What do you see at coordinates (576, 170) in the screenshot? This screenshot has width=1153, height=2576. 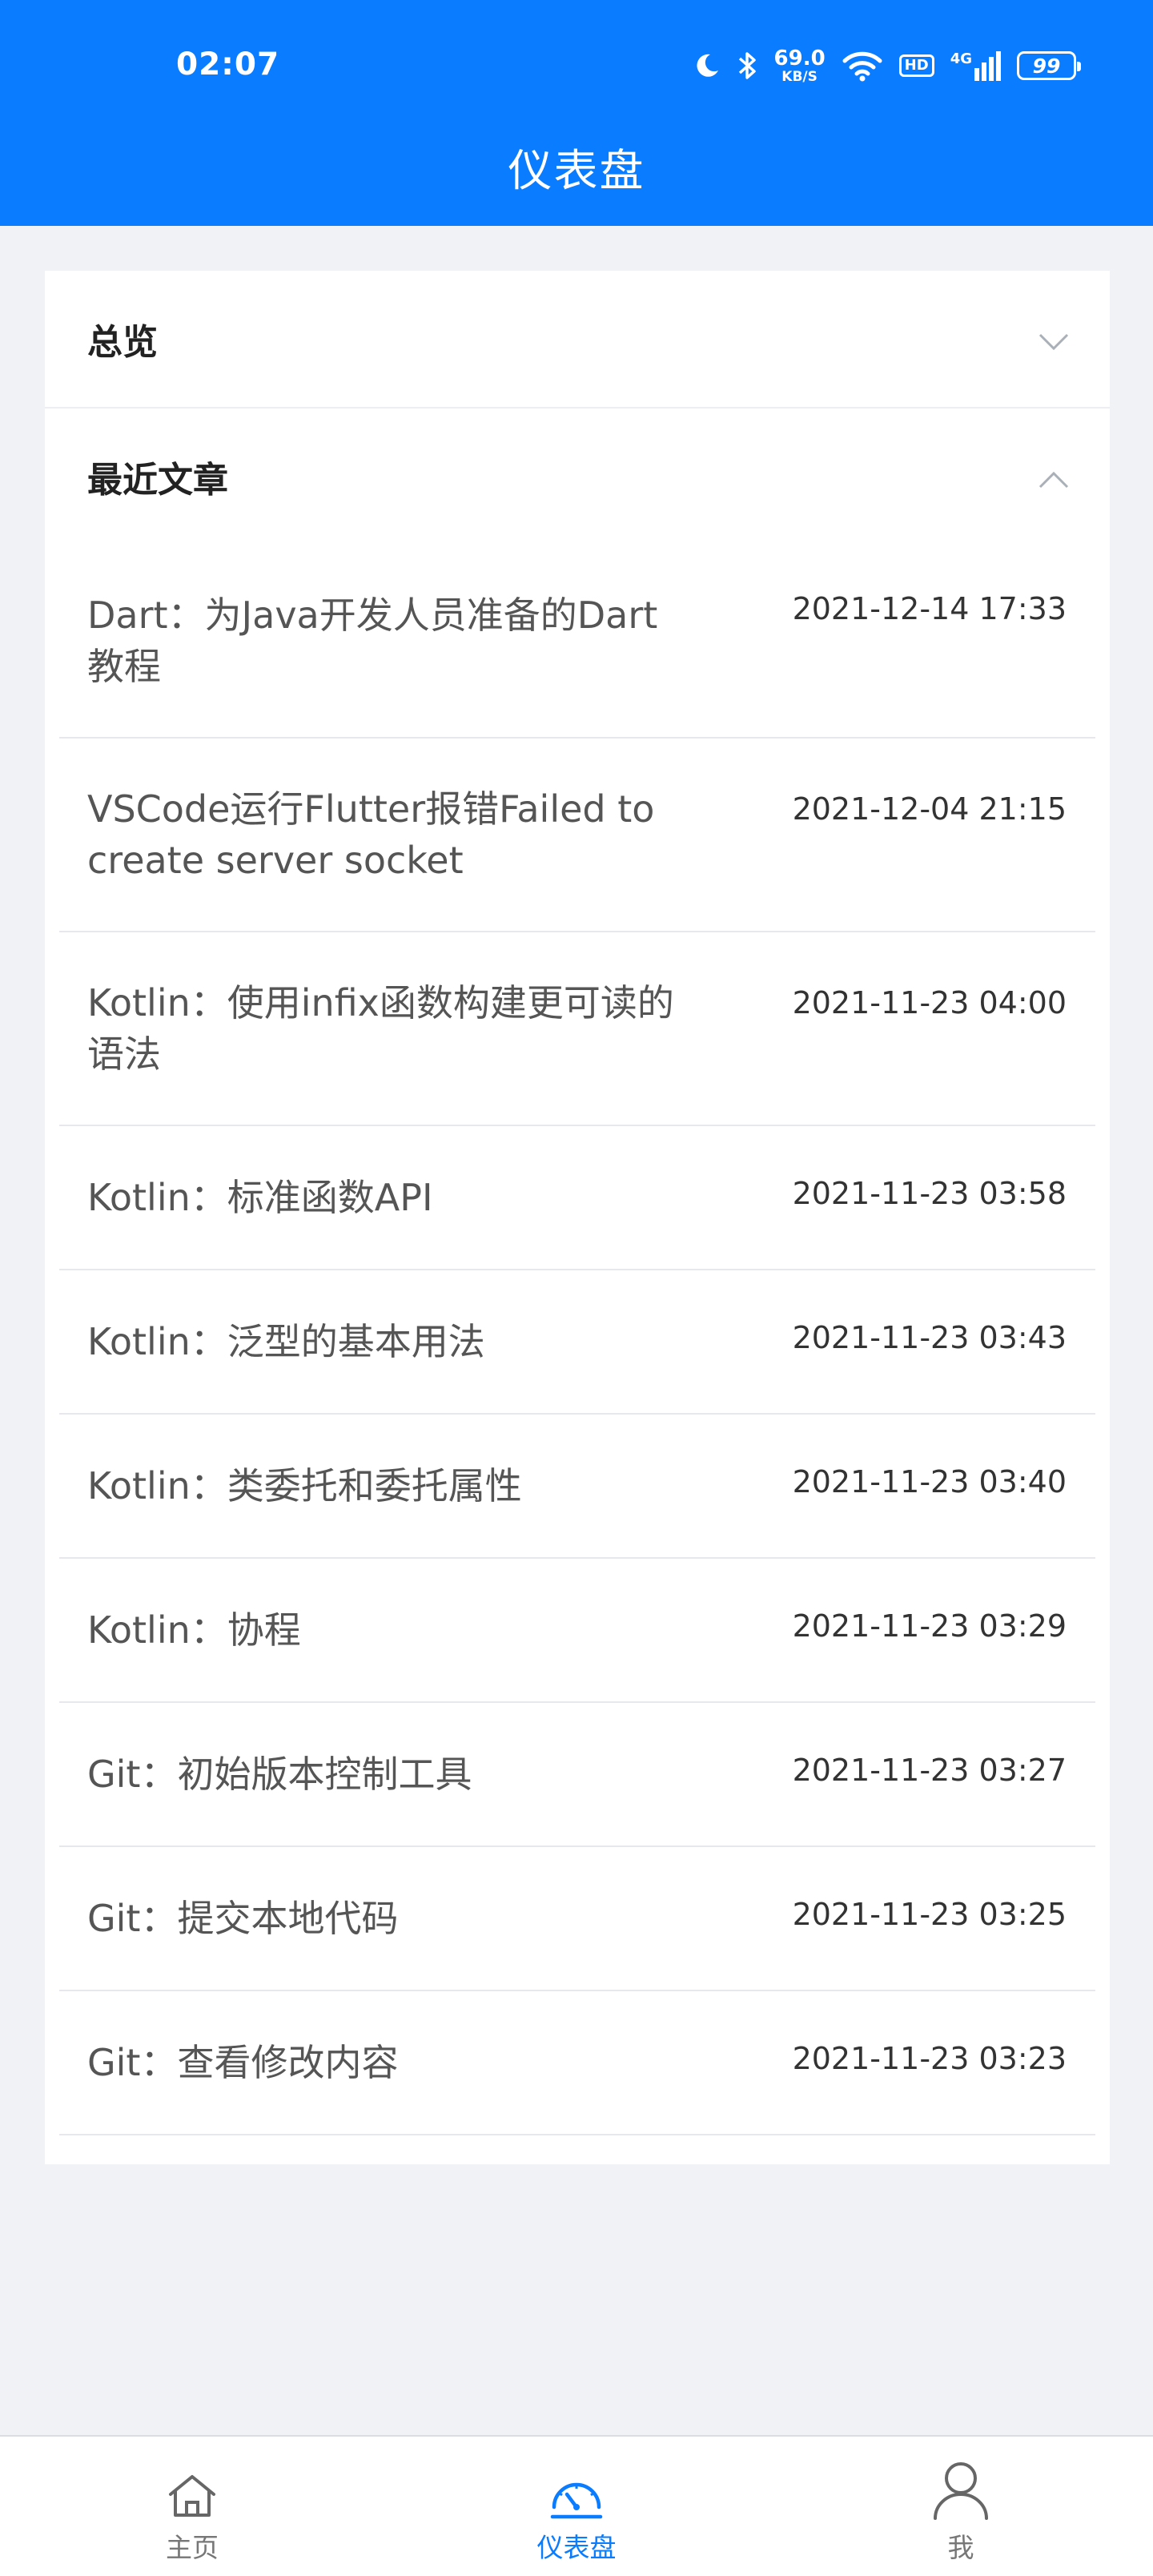 I see `page-title: 仪表盘` at bounding box center [576, 170].